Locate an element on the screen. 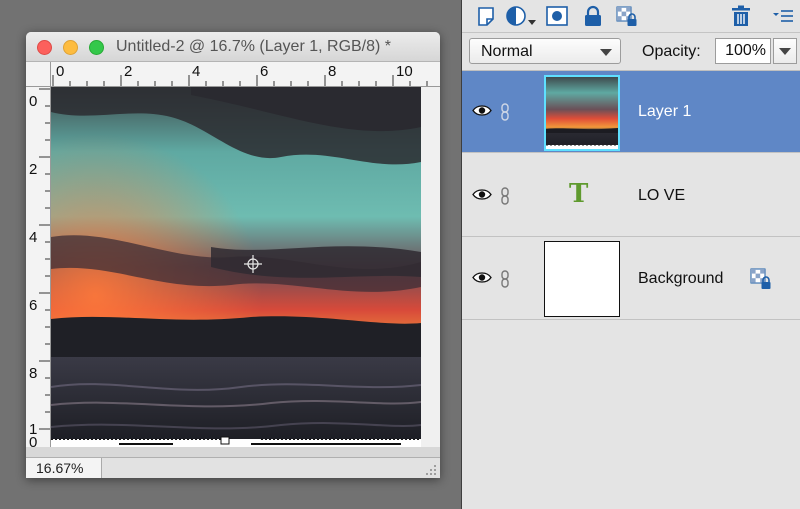 The width and height of the screenshot is (800, 509). layer-thumbnail-image is located at coordinates (582, 113).